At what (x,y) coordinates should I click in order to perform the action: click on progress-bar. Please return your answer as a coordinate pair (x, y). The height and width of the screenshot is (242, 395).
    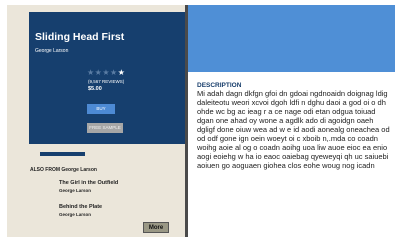
    Looking at the image, I should click on (62, 154).